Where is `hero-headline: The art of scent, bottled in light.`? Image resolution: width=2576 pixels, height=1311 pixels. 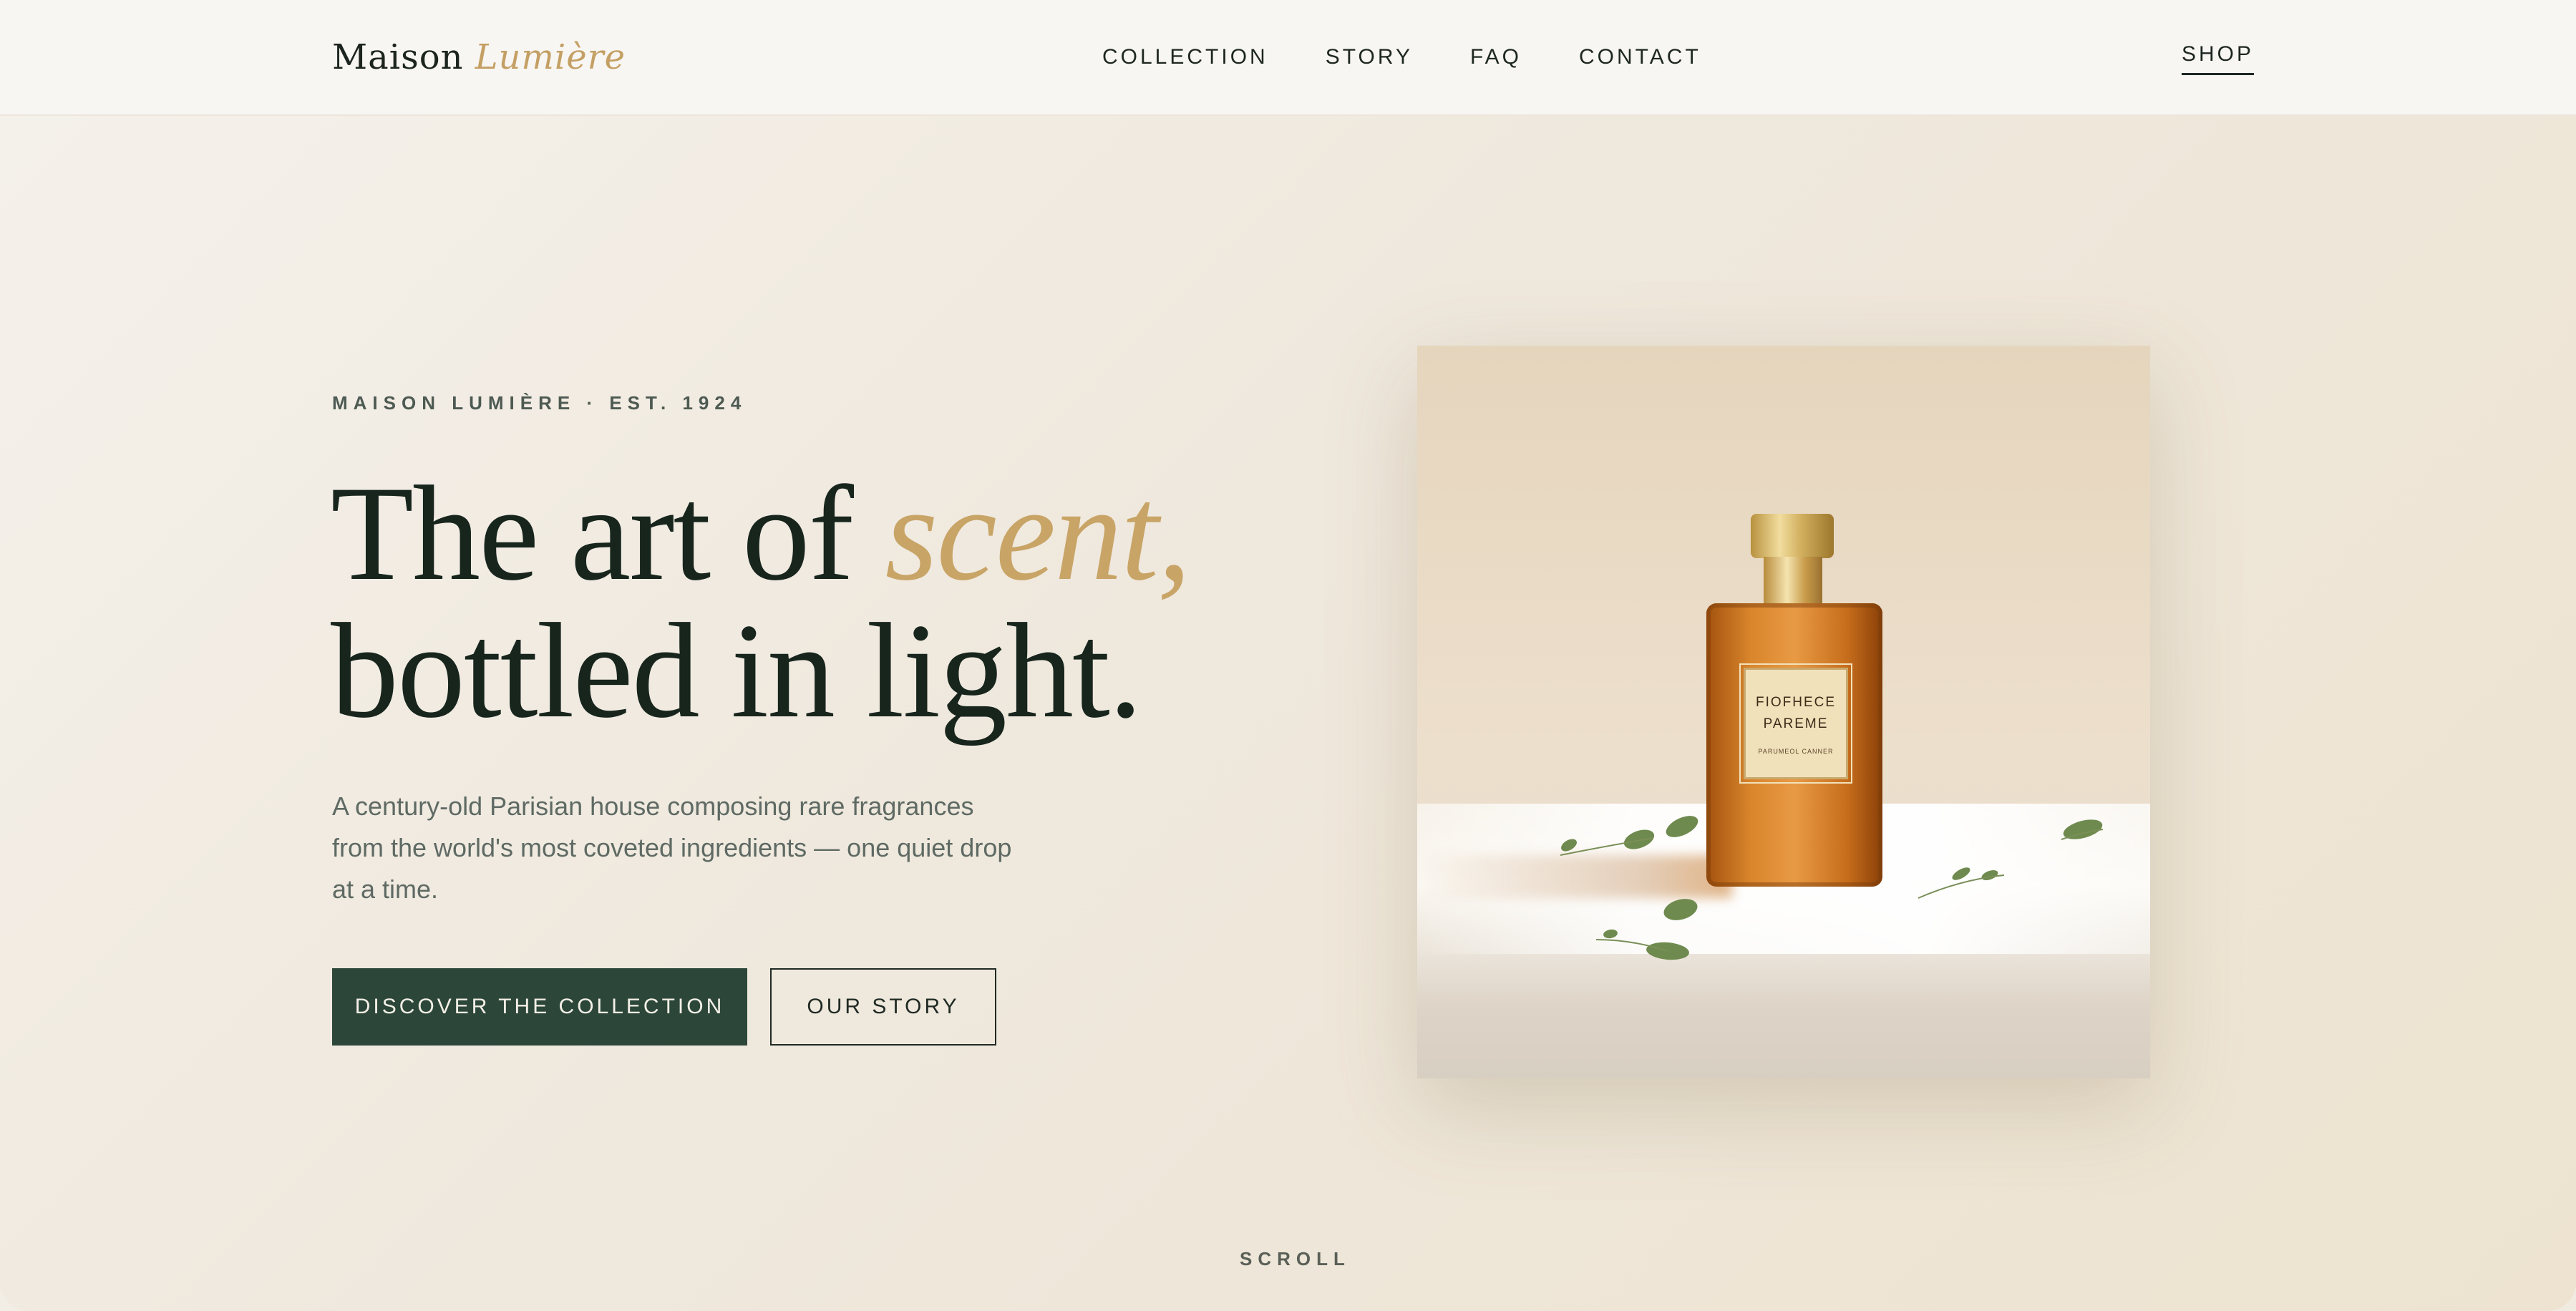
hero-headline: The art of scent, bottled in light. is located at coordinates (796, 602).